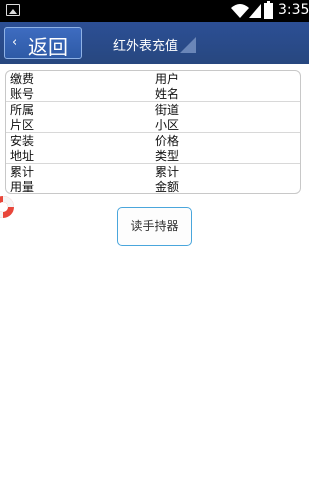 This screenshot has height=490, width=320. What do you see at coordinates (22, 86) in the screenshot?
I see `account-number-label: 缴费账号` at bounding box center [22, 86].